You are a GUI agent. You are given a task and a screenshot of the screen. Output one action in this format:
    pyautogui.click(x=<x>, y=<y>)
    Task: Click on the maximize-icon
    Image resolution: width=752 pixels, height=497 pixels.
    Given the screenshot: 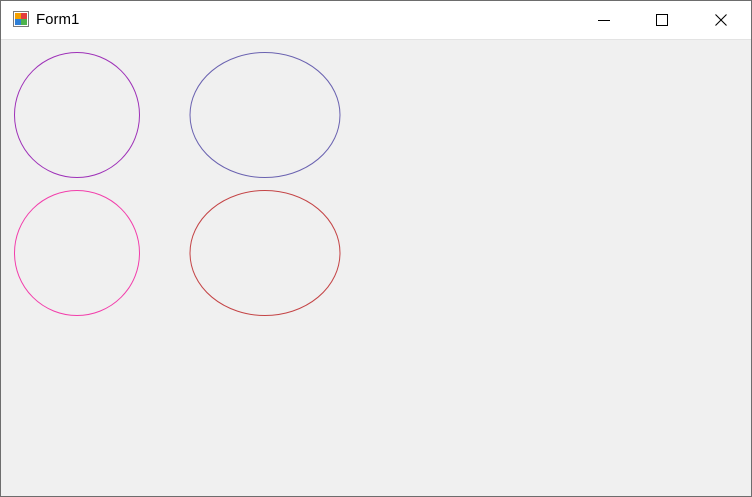 What is the action you would take?
    pyautogui.click(x=662, y=20)
    